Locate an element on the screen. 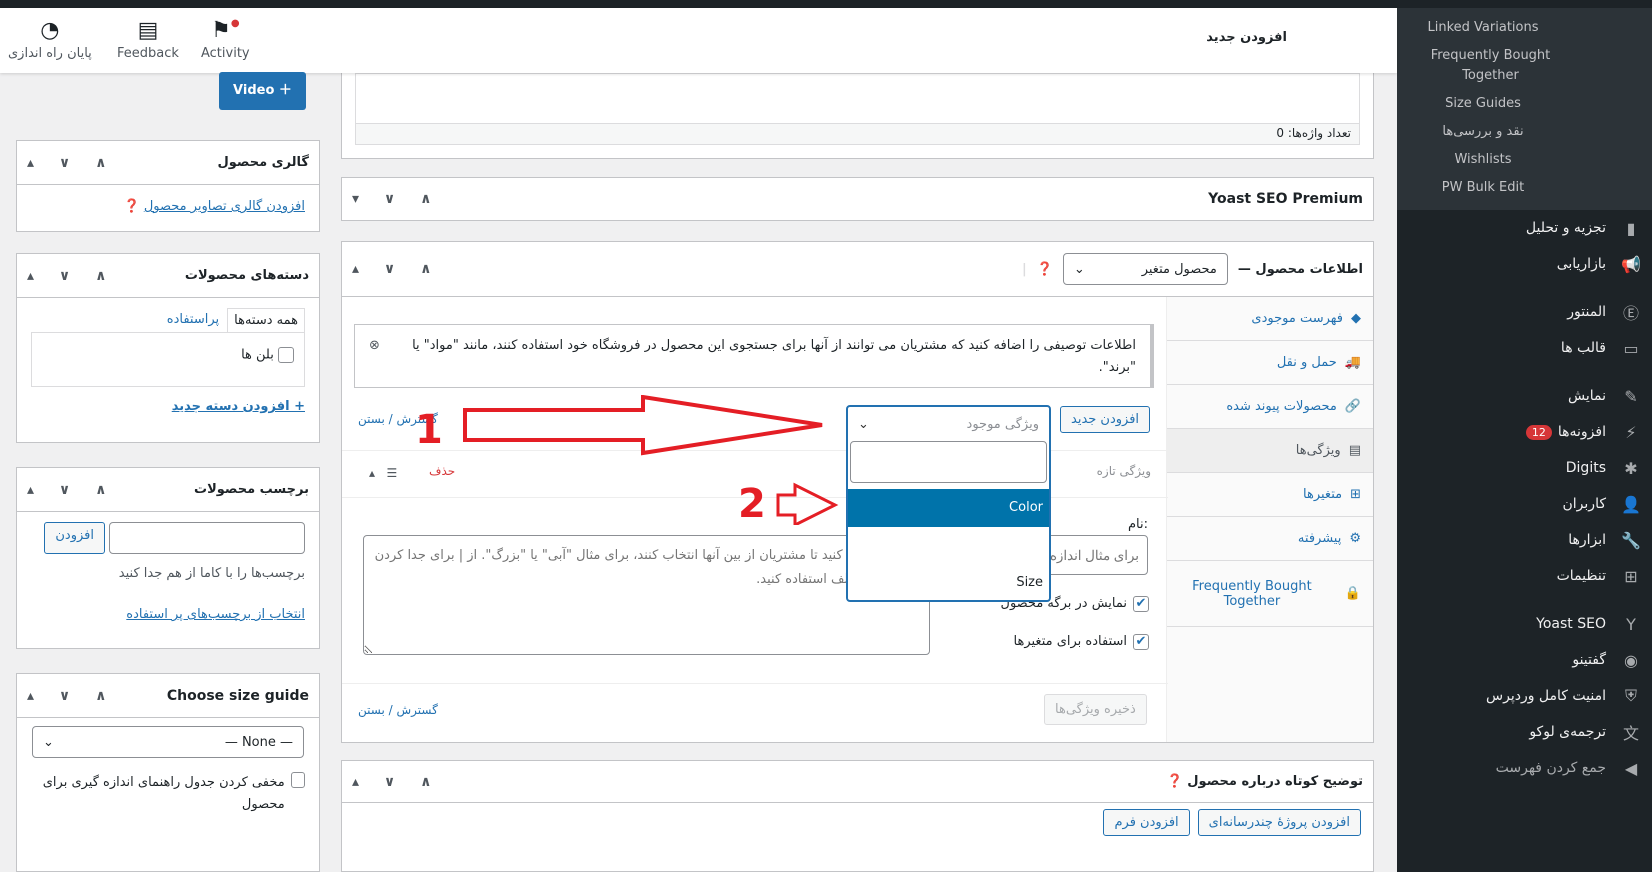  yoast-box: Yoast SEO Premium ▾ ∨ ∧ is located at coordinates (857, 199).